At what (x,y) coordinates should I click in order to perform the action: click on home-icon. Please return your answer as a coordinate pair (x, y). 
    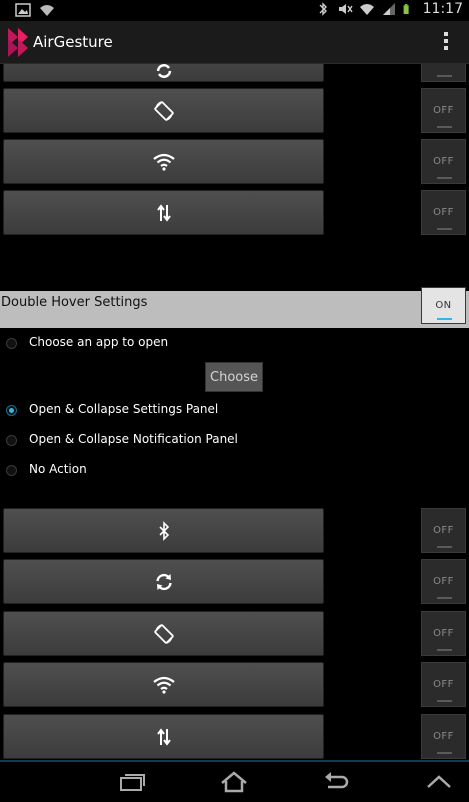
    Looking at the image, I should click on (234, 782).